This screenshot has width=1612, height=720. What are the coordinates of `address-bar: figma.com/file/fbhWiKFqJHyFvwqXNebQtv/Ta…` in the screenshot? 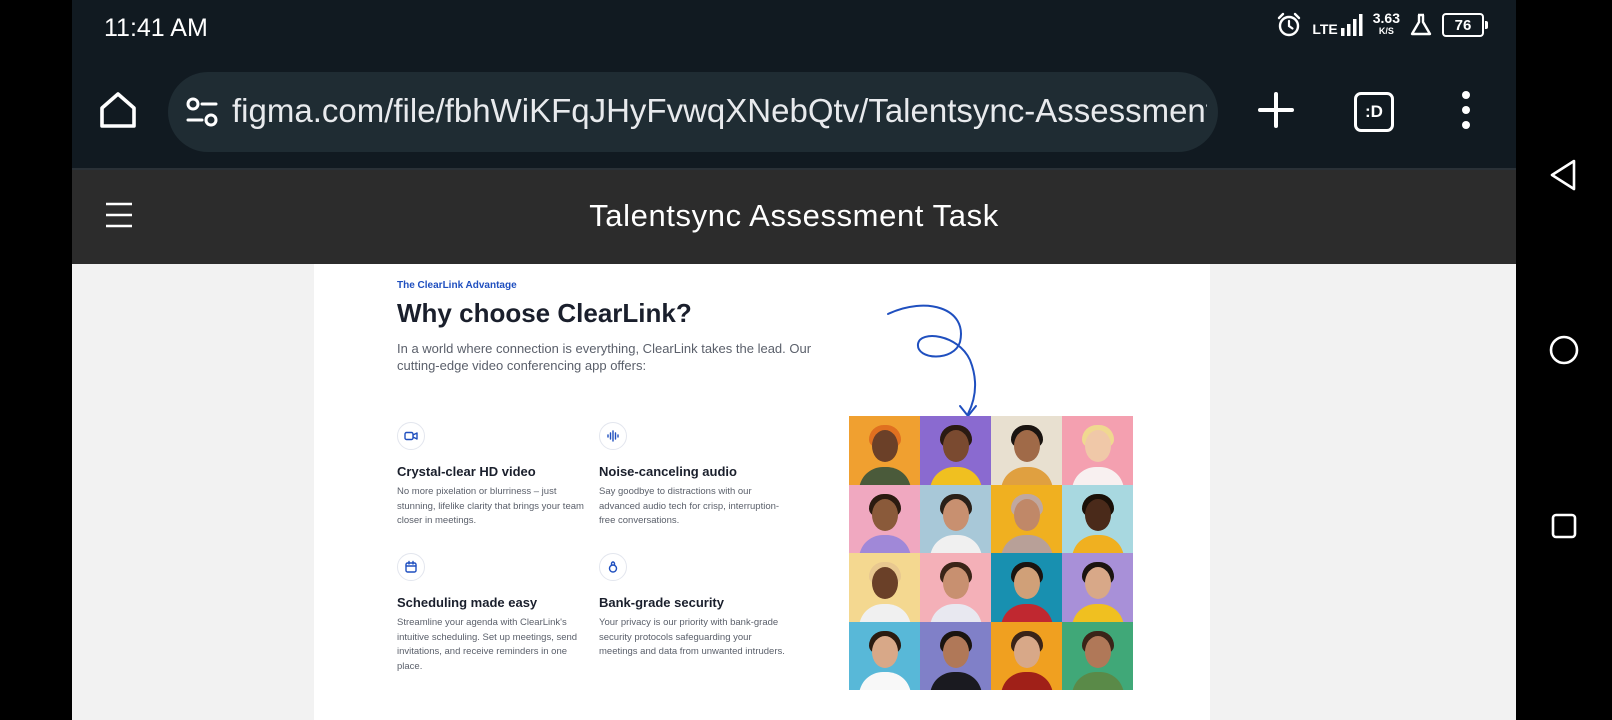 It's located at (693, 112).